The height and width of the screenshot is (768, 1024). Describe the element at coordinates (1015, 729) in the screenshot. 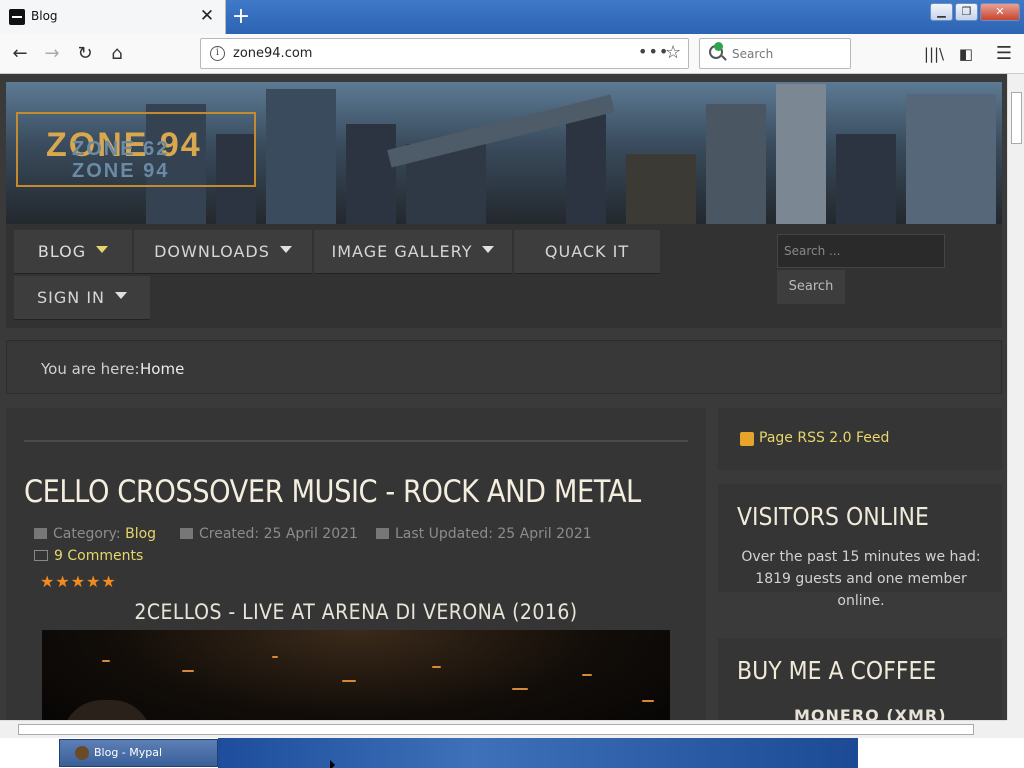

I see `scroll-corner` at that location.